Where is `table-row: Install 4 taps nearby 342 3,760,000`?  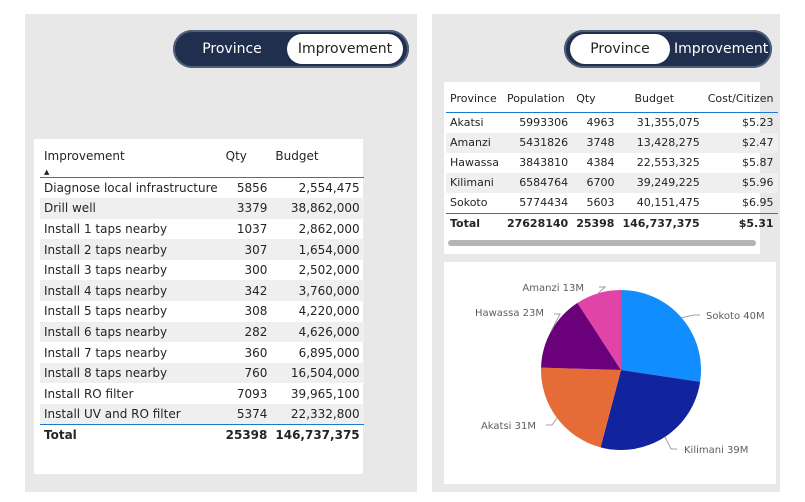 table-row: Install 4 taps nearby 342 3,760,000 is located at coordinates (202, 291).